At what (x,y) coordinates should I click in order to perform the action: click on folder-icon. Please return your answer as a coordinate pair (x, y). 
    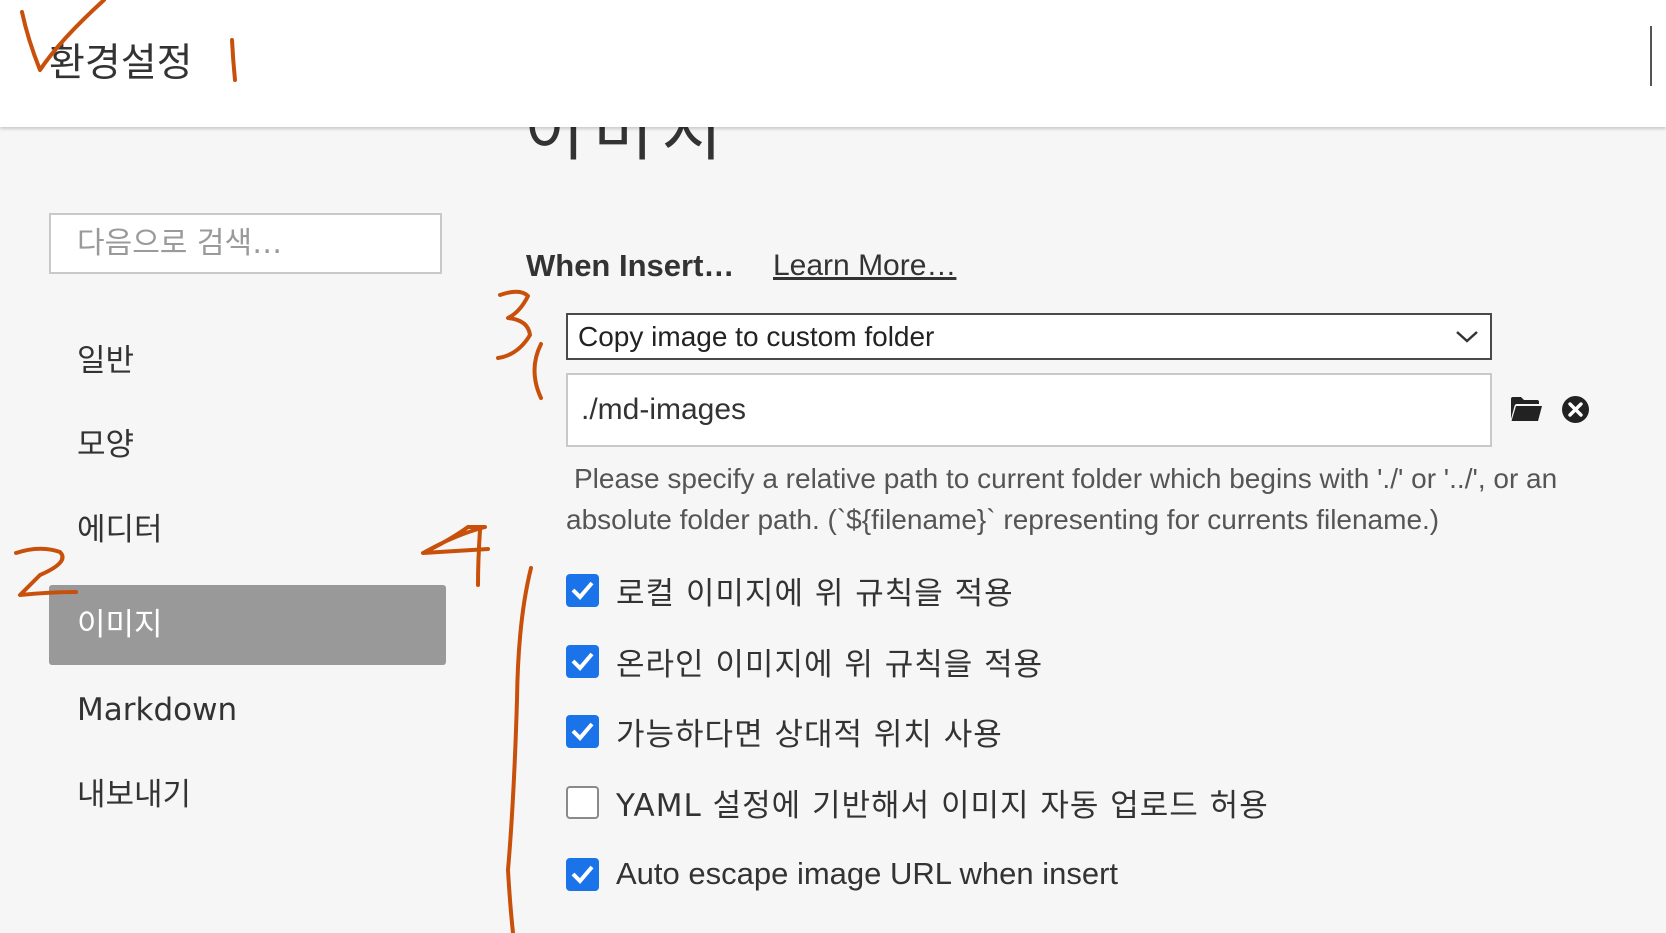
    Looking at the image, I should click on (1526, 409).